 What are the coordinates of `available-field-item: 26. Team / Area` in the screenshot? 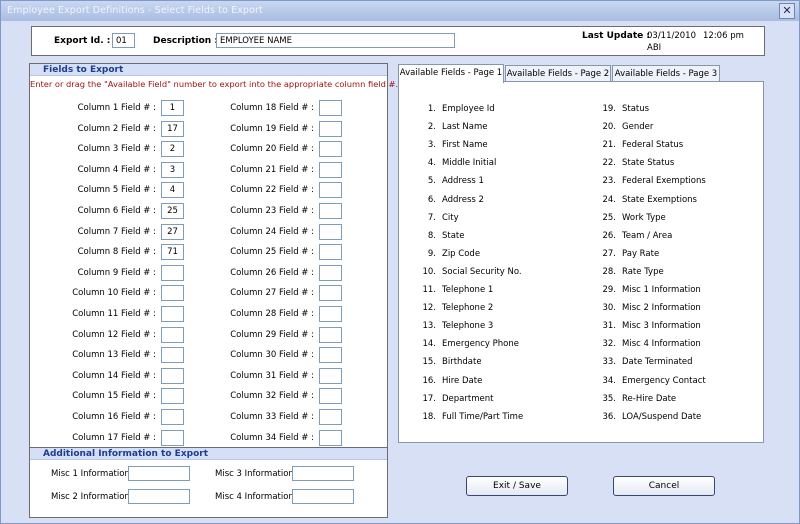 It's located at (634, 236).